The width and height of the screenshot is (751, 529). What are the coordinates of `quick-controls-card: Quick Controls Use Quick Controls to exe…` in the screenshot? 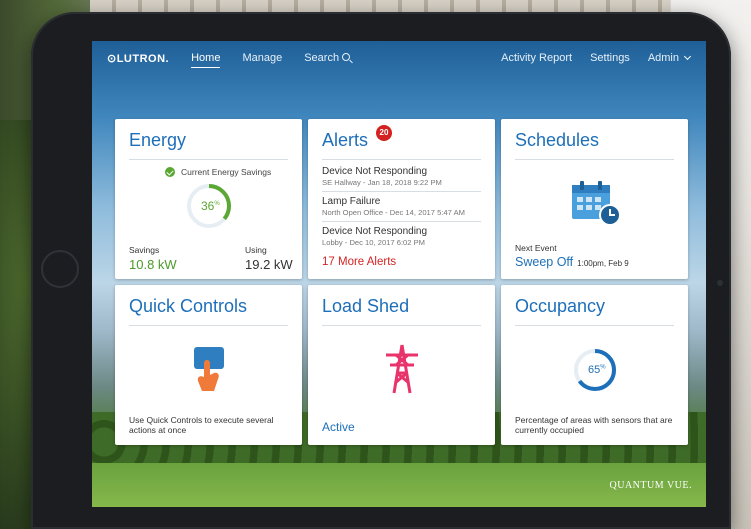 It's located at (208, 365).